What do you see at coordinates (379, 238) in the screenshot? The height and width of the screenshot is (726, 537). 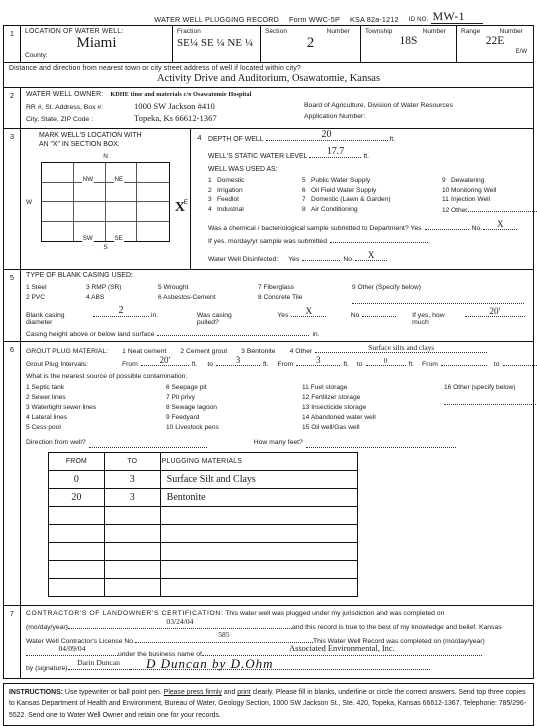 I see `sample-date-field` at bounding box center [379, 238].